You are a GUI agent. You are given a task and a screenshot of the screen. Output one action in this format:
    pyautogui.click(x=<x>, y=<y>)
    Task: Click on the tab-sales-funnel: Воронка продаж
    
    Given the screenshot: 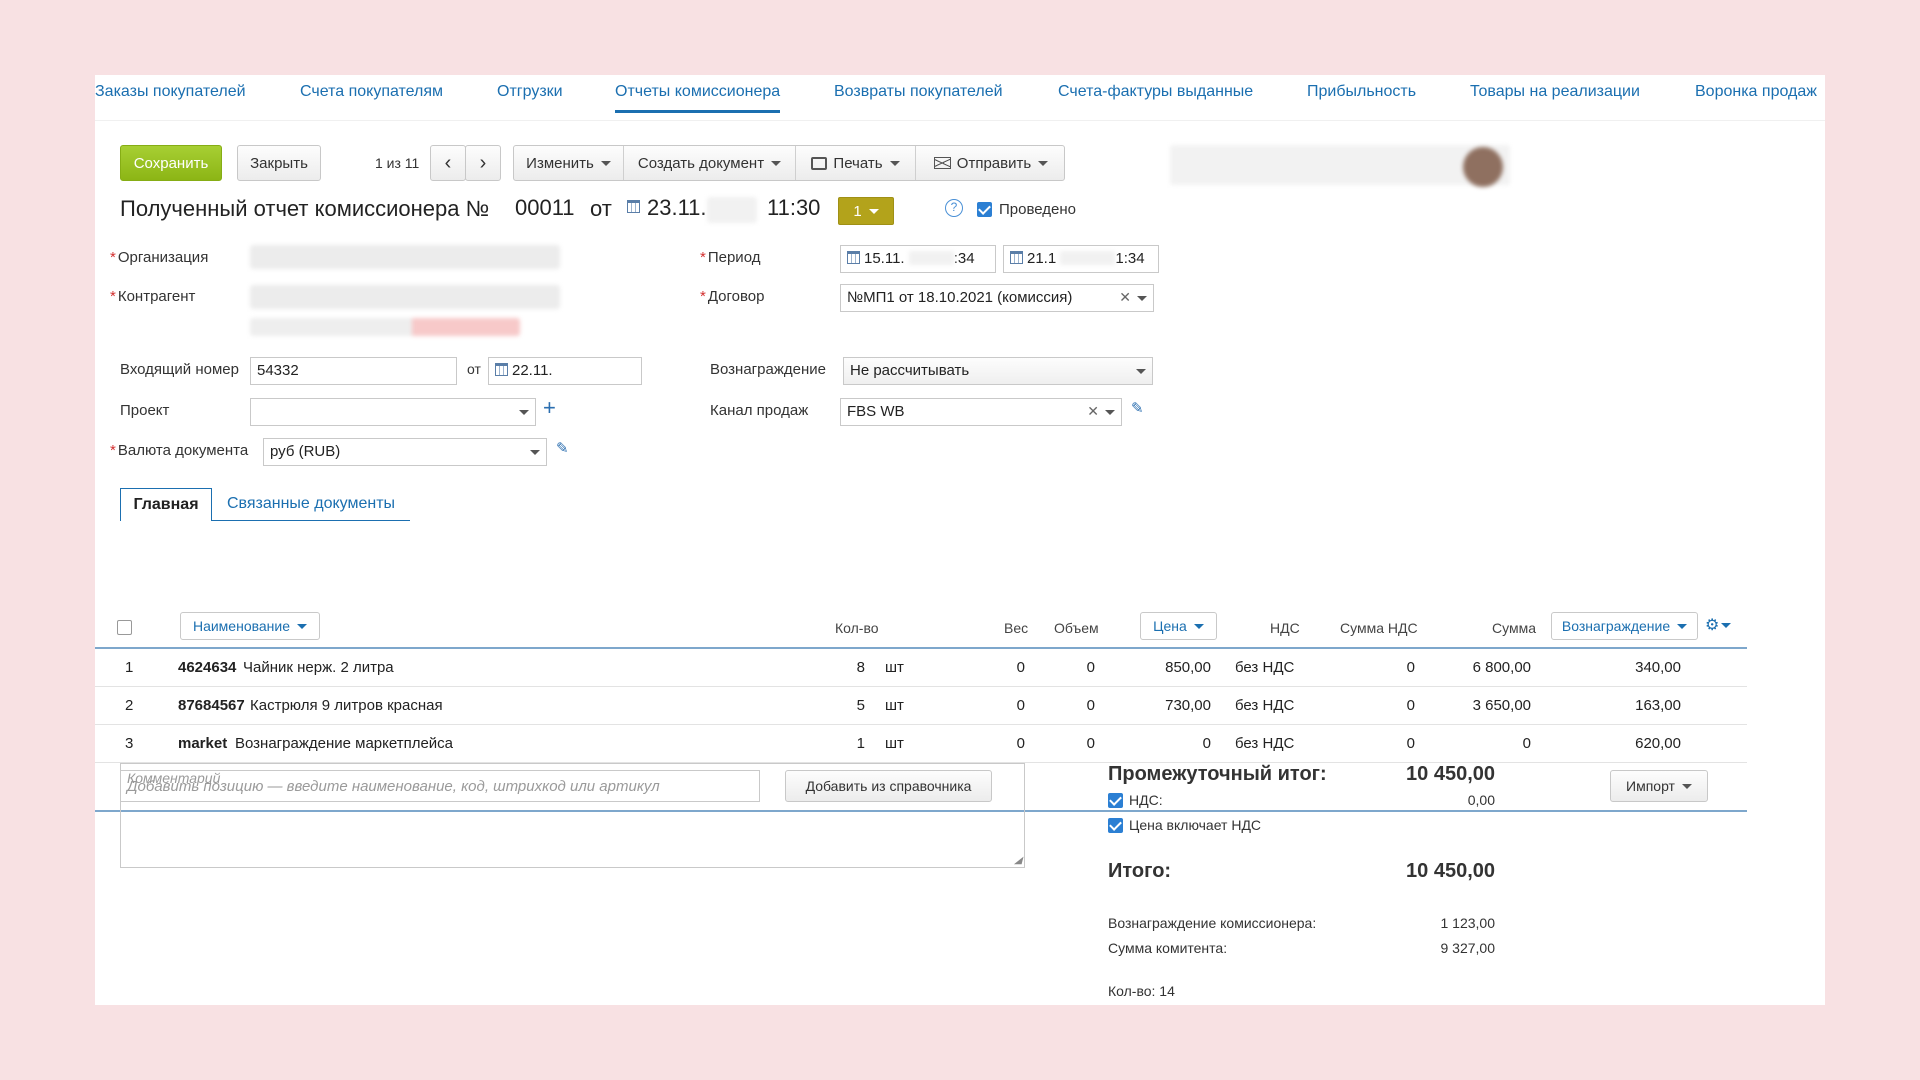 What is the action you would take?
    pyautogui.click(x=1756, y=98)
    